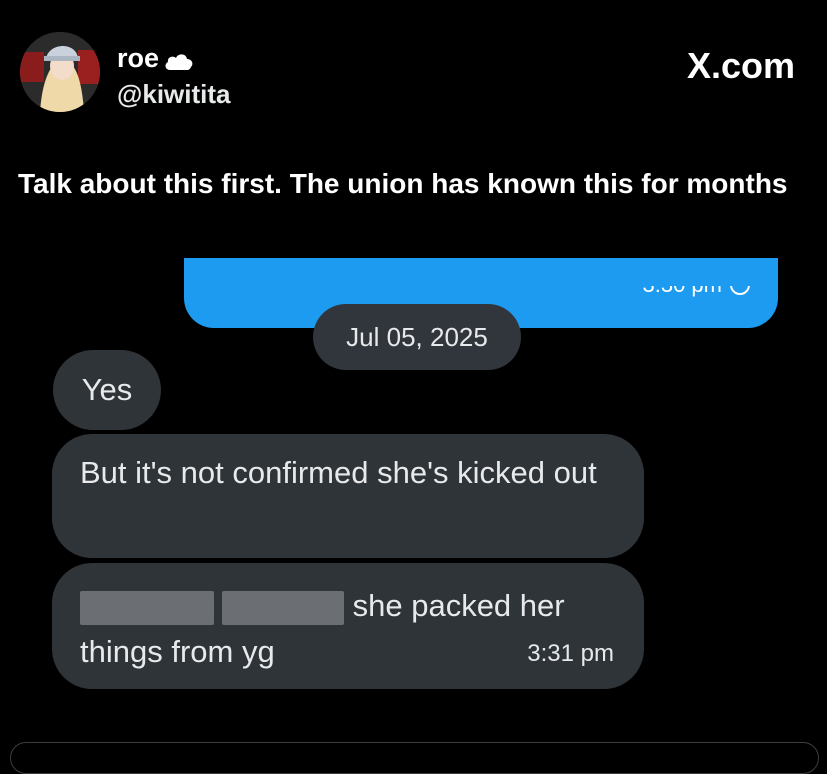 The width and height of the screenshot is (827, 774). Describe the element at coordinates (740, 290) in the screenshot. I see `clock-icon` at that location.